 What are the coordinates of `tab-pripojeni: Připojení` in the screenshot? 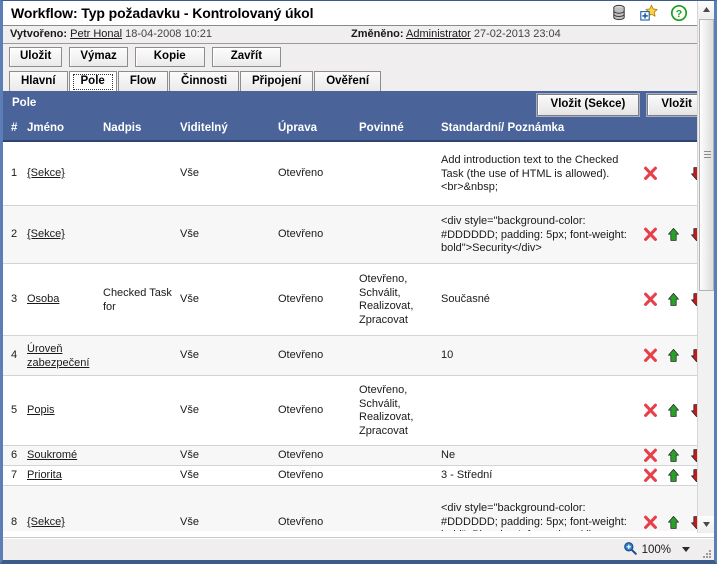 It's located at (277, 81).